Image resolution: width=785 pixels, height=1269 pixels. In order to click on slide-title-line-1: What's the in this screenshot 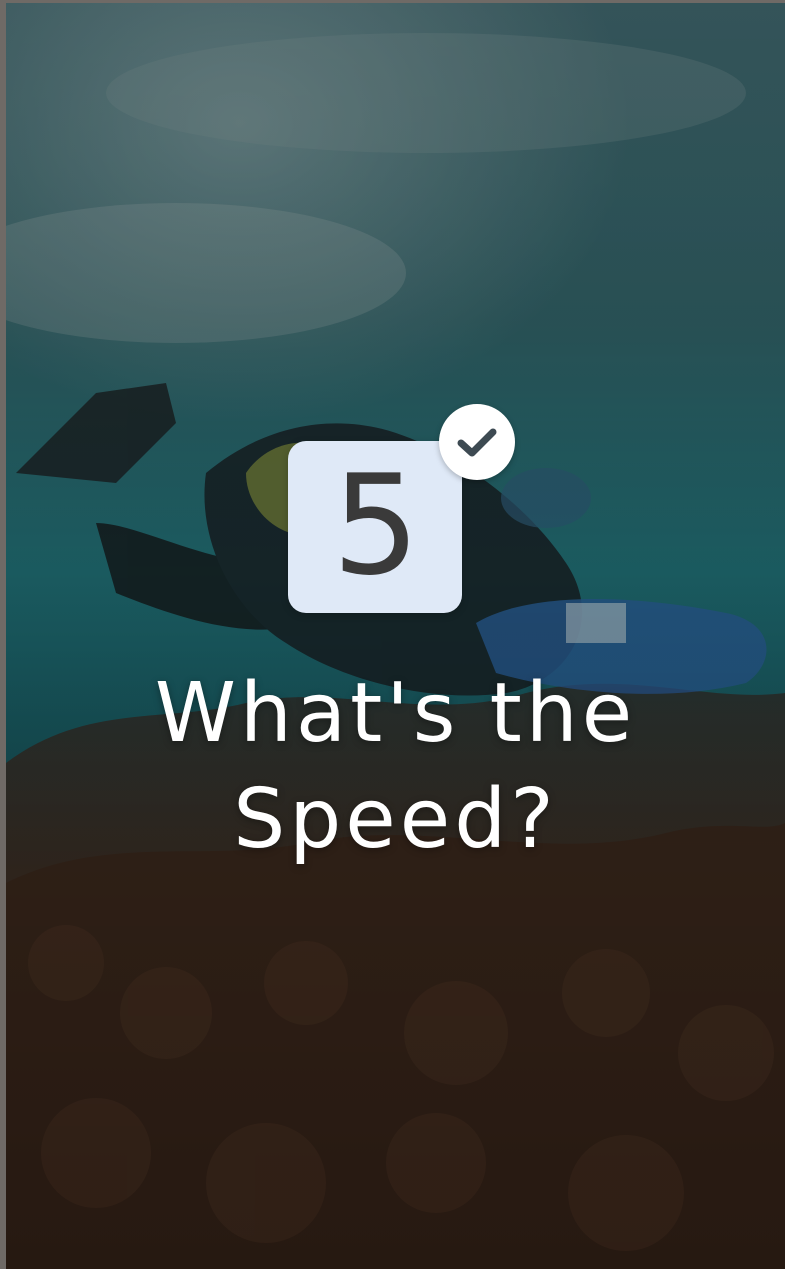, I will do `click(395, 713)`.